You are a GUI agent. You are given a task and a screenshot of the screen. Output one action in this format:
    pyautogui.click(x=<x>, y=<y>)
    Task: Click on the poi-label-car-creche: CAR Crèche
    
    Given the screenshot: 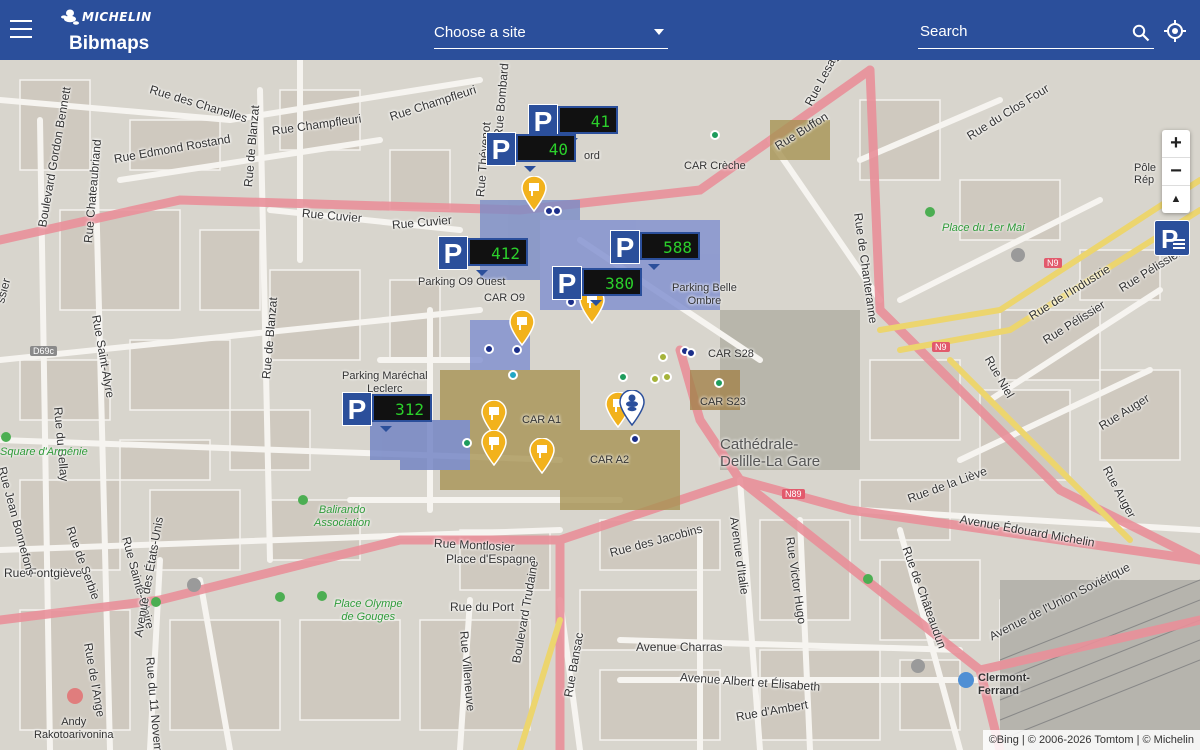 What is the action you would take?
    pyautogui.click(x=715, y=166)
    